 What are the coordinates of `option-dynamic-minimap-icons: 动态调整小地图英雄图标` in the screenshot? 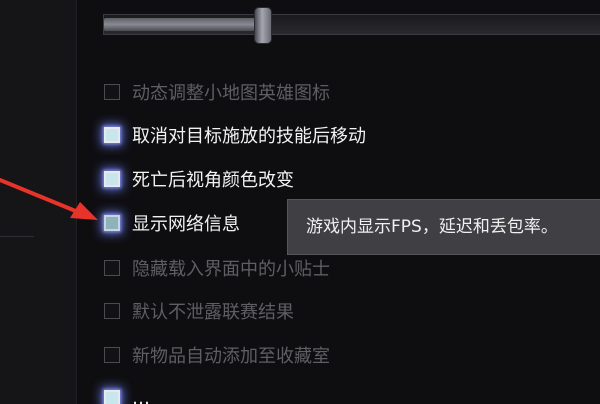 It's located at (217, 92).